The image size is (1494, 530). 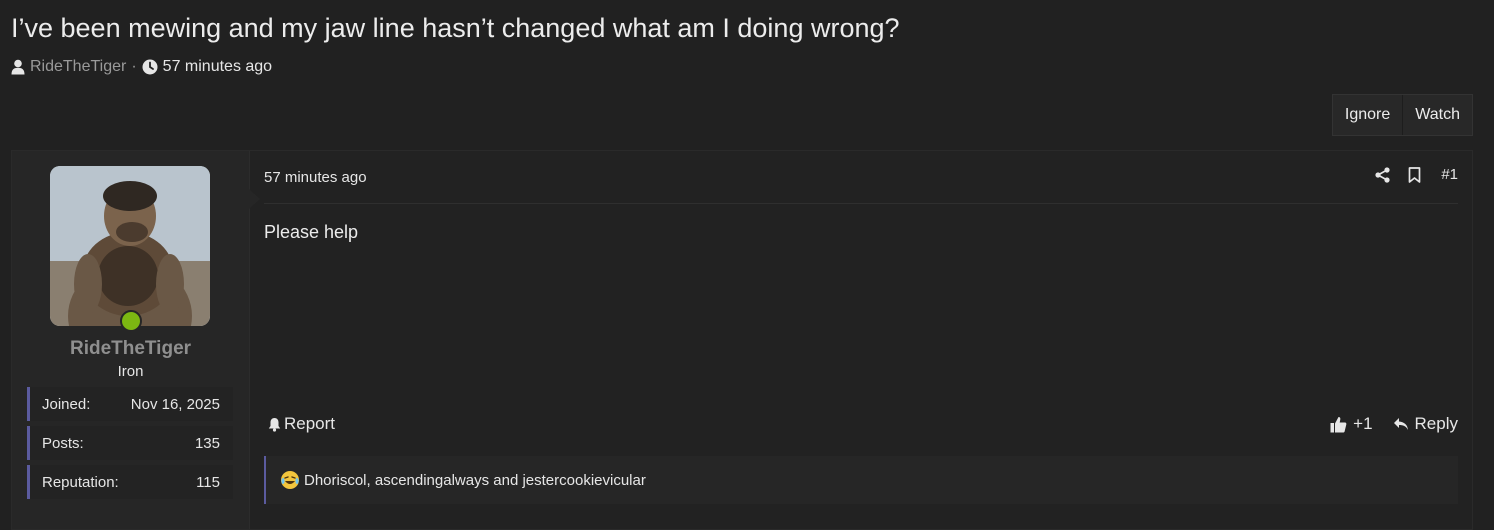 I want to click on bookmark-icon, so click(x=1414, y=174).